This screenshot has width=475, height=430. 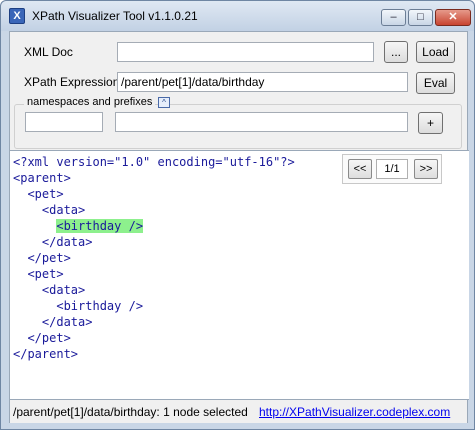 I want to click on minimize-button: –, so click(x=393, y=17).